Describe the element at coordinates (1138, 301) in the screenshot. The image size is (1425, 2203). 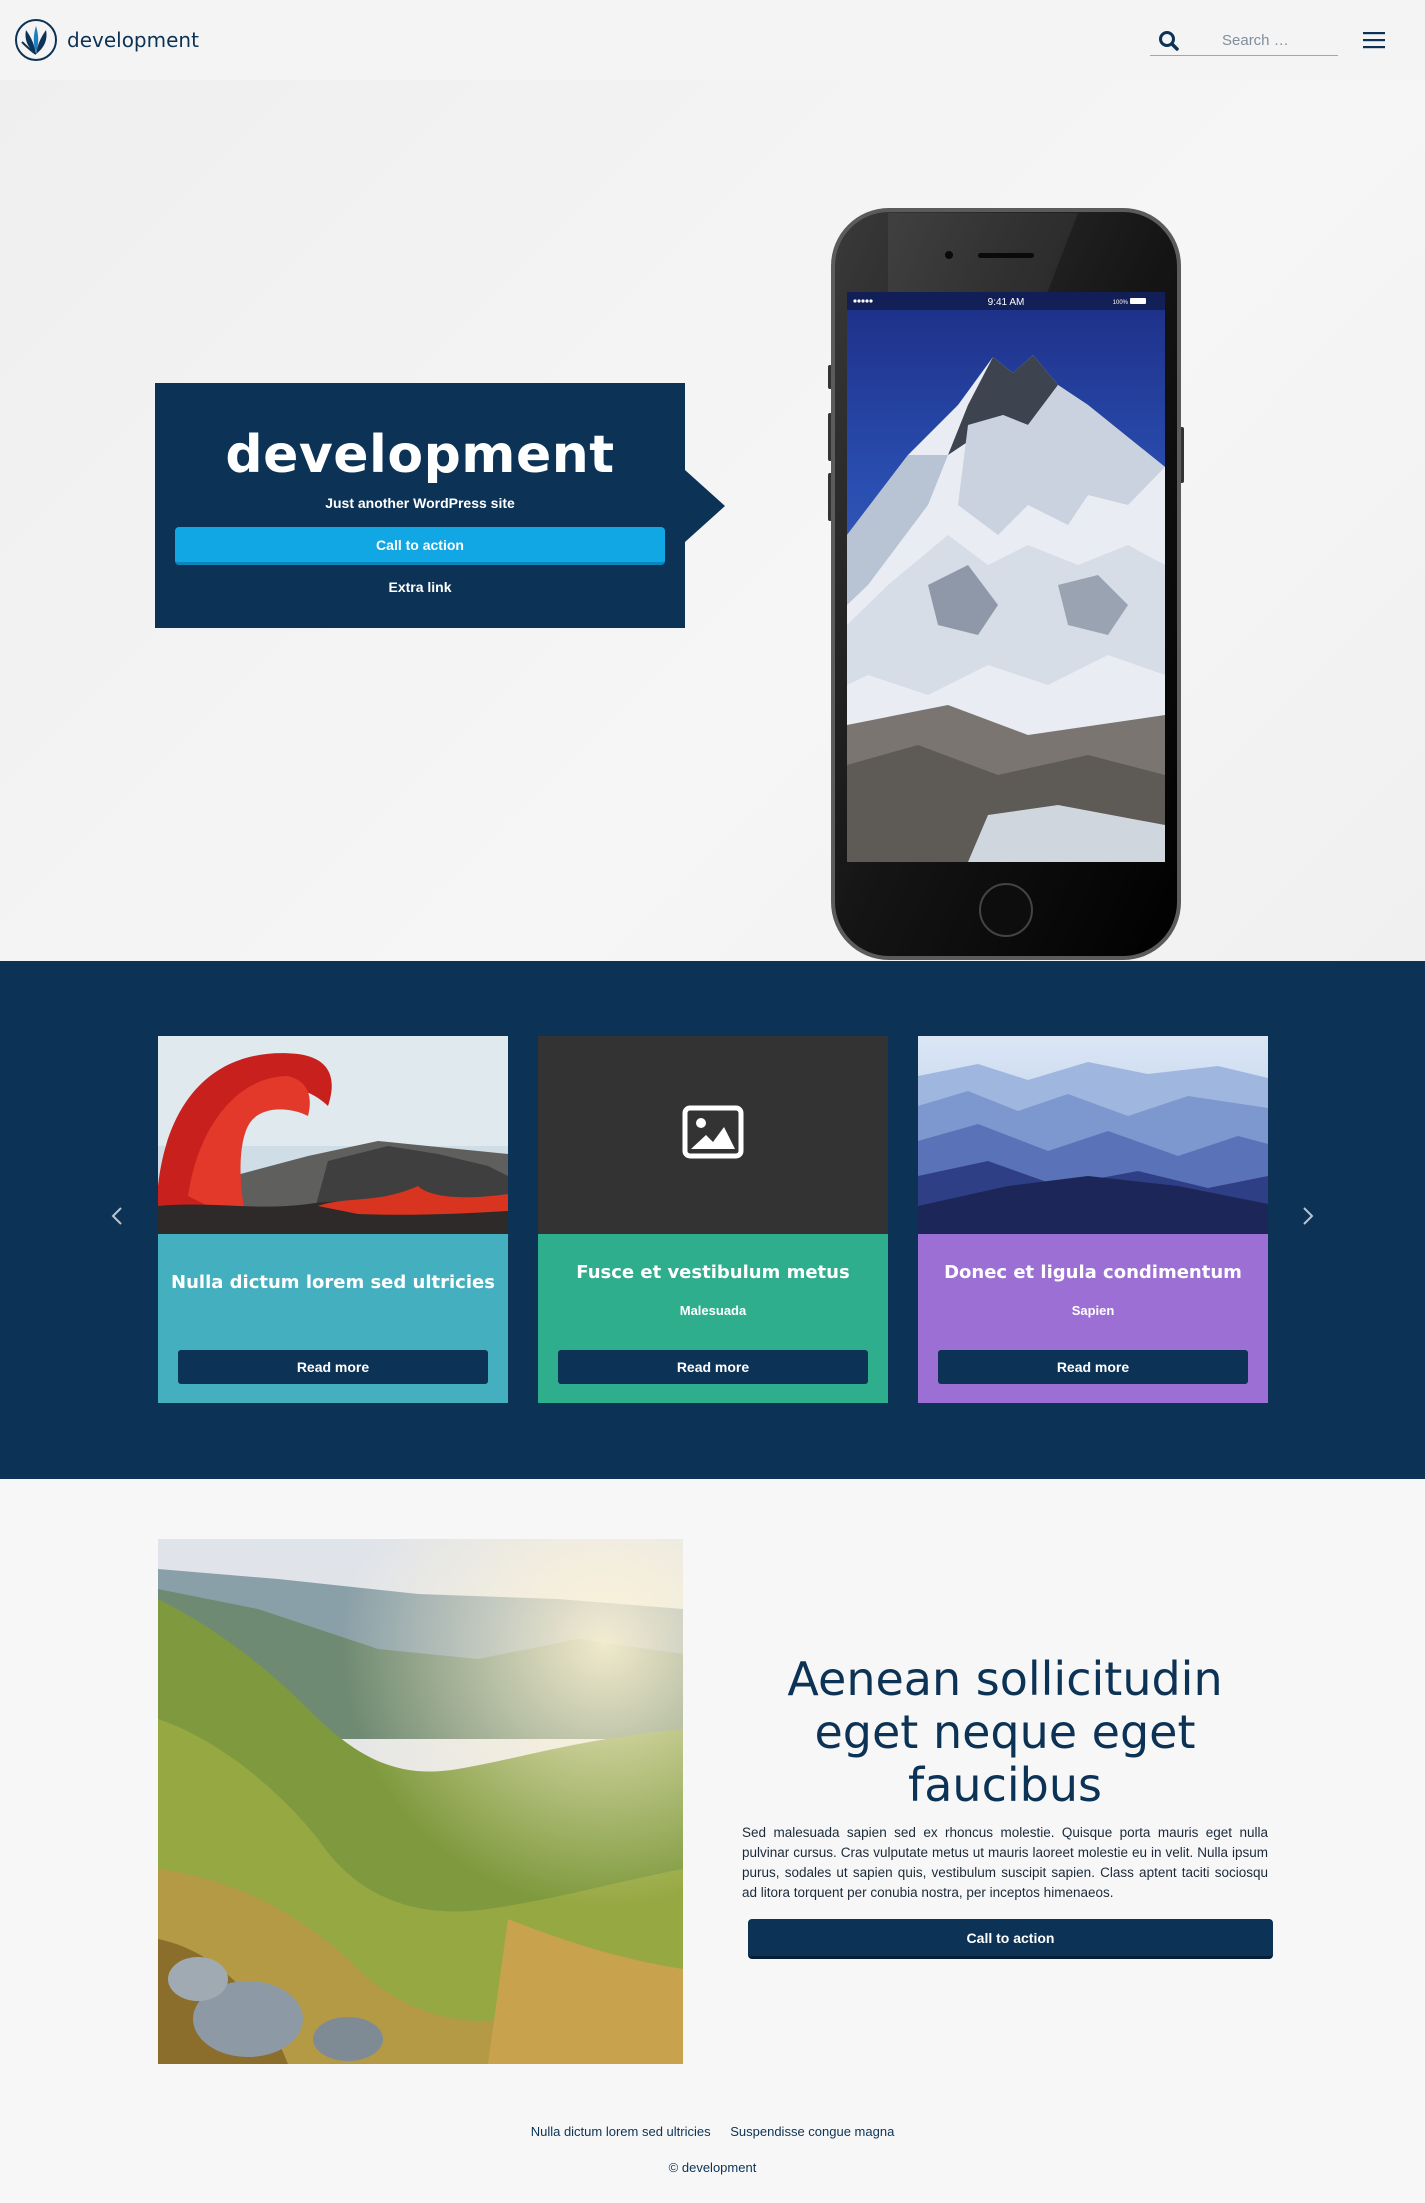
I see `phone-battery-icon` at that location.